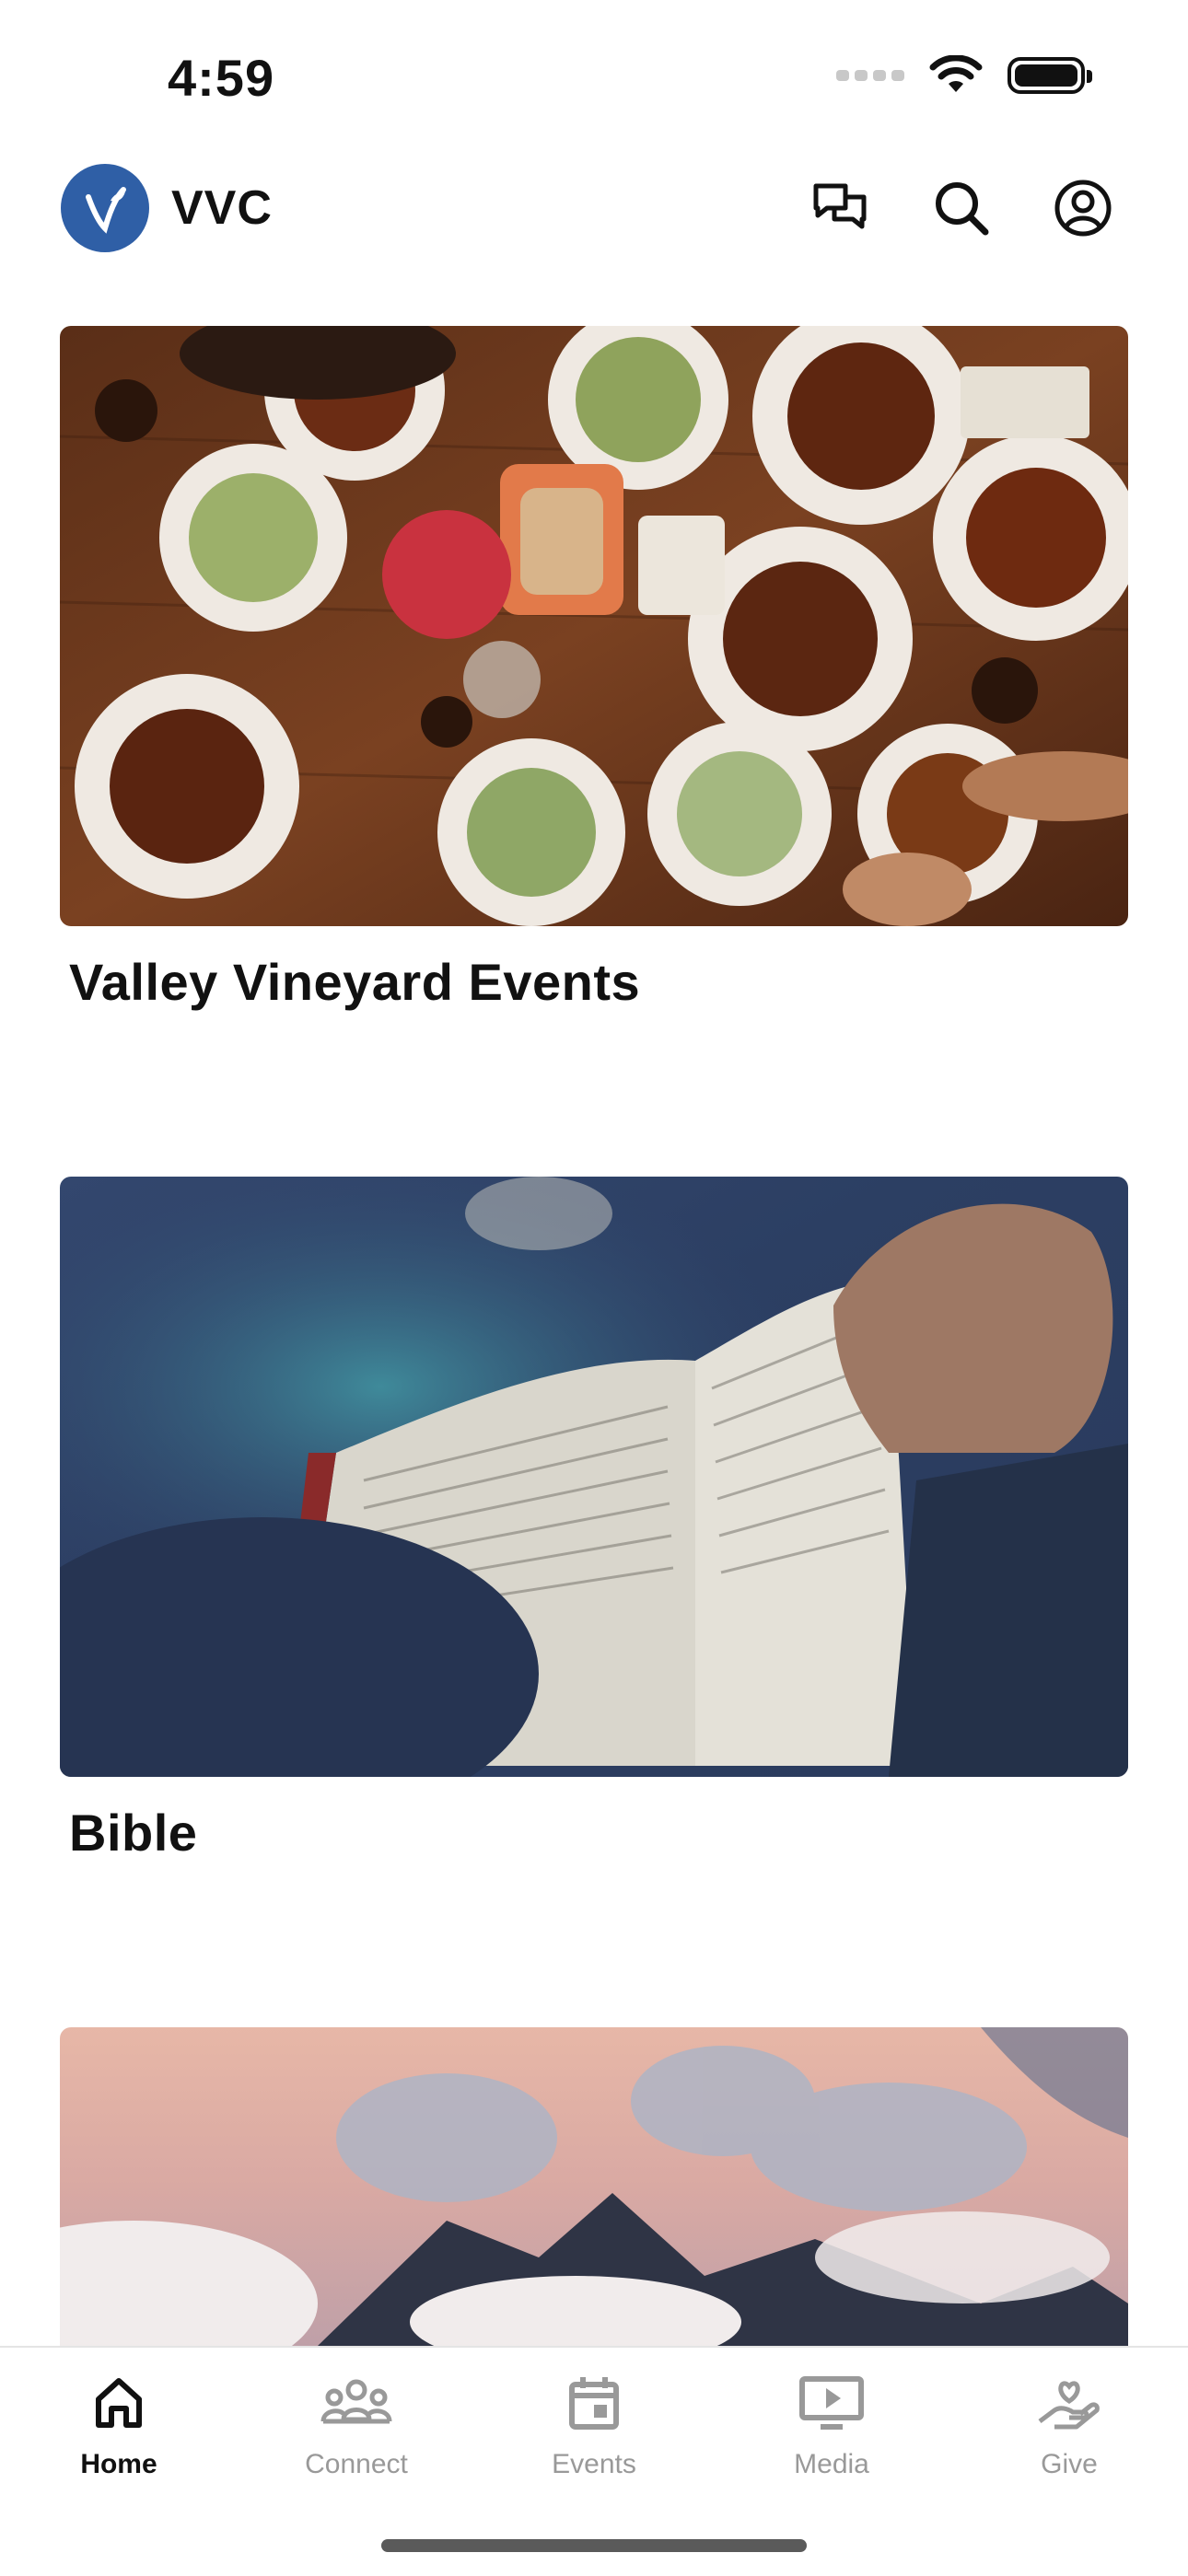 Image resolution: width=1188 pixels, height=2576 pixels. What do you see at coordinates (356, 2464) in the screenshot?
I see `tab-connect-label: Connect` at bounding box center [356, 2464].